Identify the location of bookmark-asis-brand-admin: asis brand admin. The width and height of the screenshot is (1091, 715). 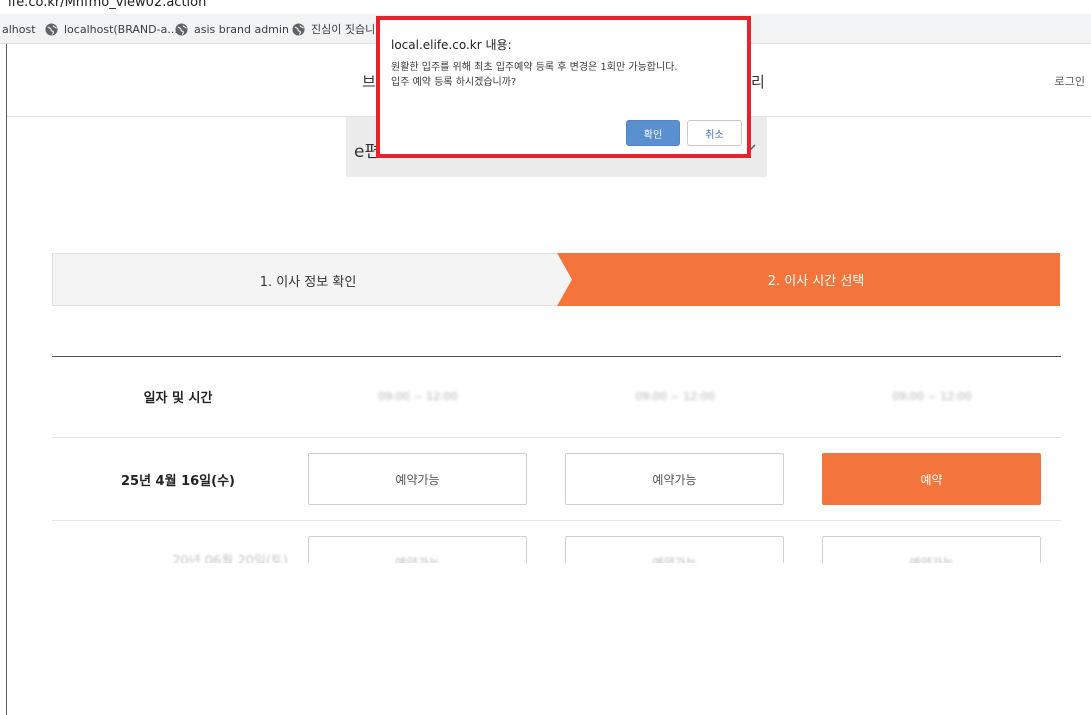
(232, 29).